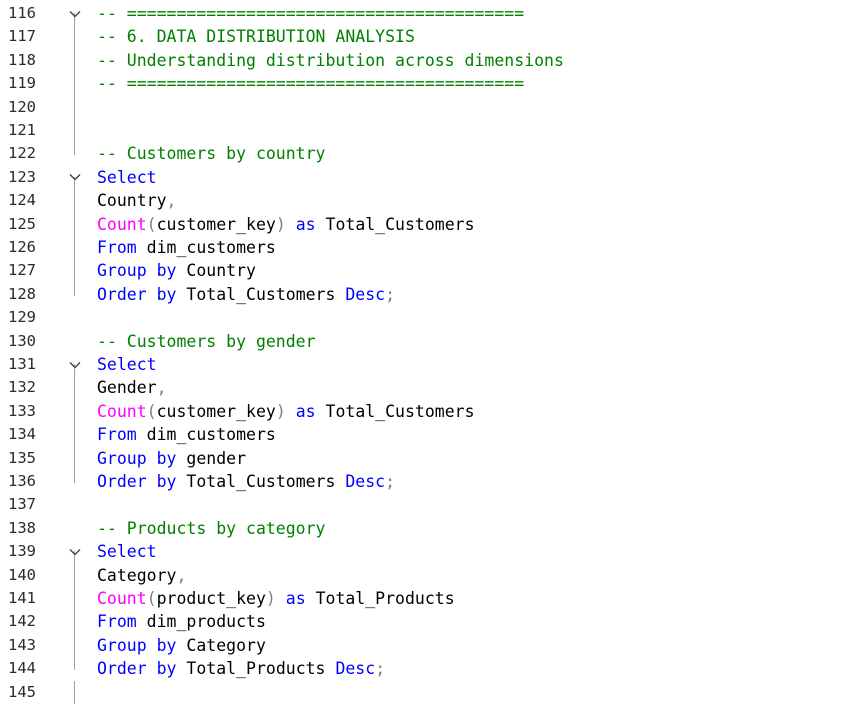  I want to click on code-text: Group by gender, so click(171, 458).